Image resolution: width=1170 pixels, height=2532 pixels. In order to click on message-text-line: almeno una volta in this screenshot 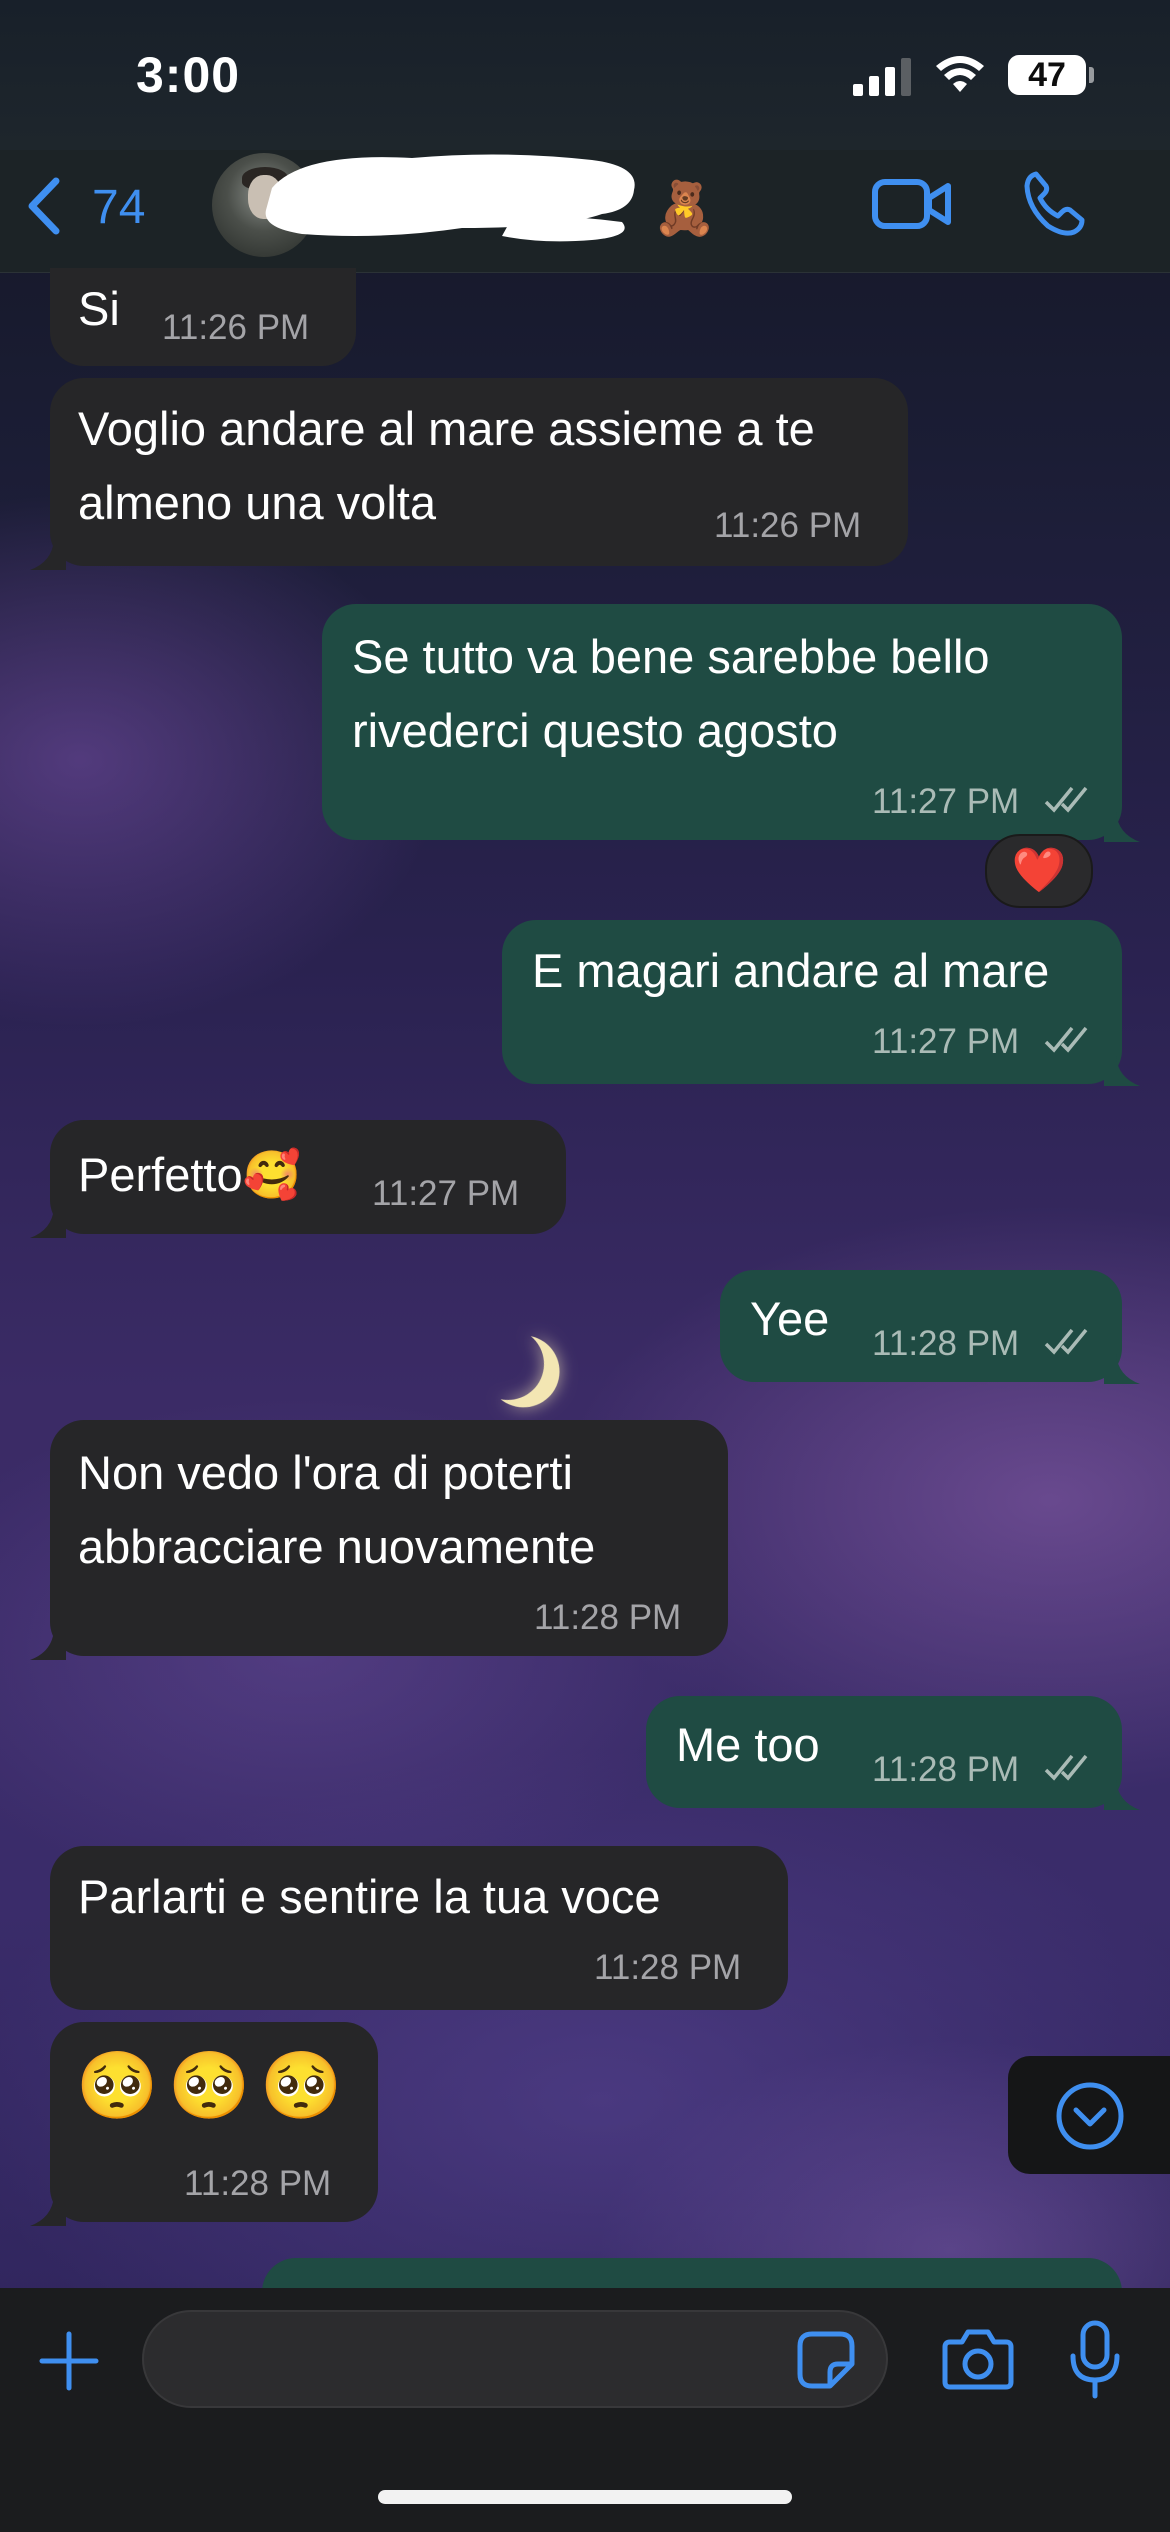, I will do `click(257, 502)`.